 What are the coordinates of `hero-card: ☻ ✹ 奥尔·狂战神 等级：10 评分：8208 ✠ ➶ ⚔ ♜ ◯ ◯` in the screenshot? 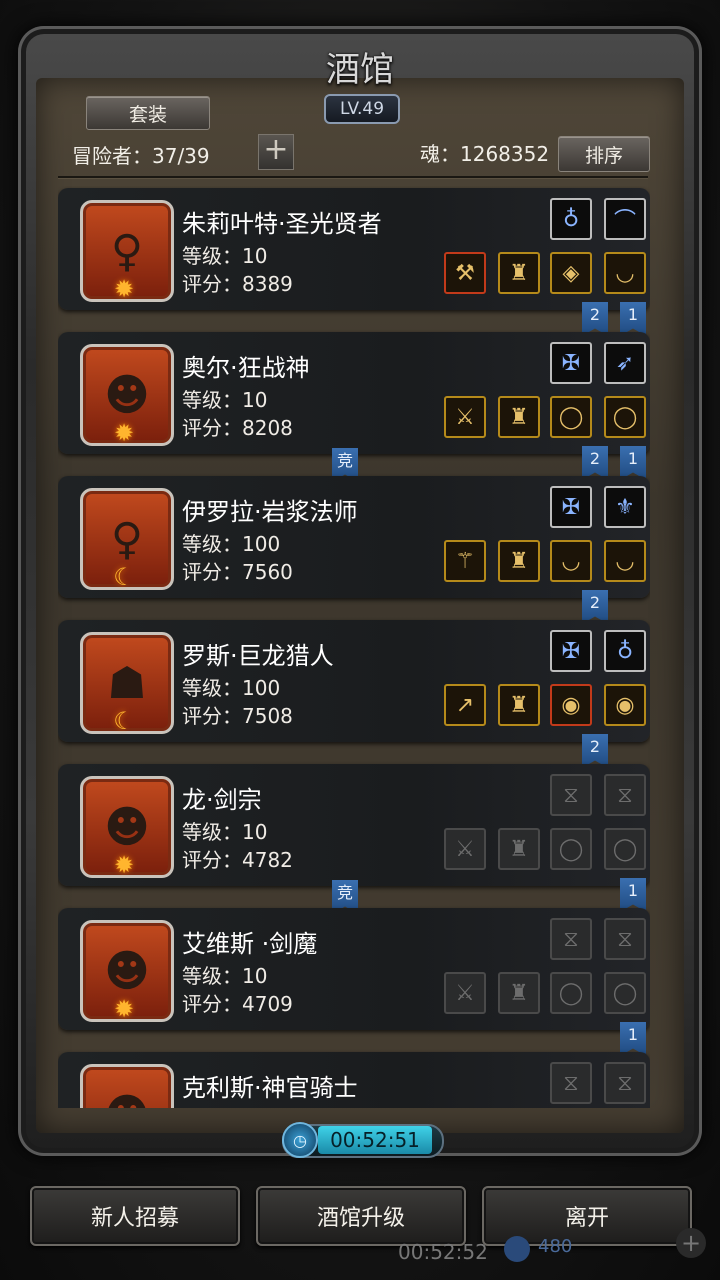 It's located at (354, 393).